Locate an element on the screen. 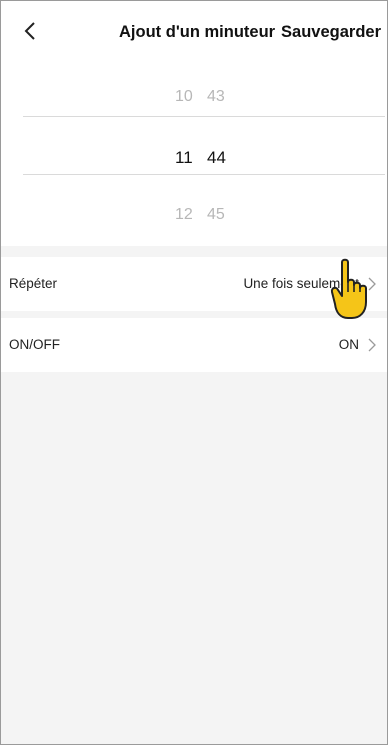 Image resolution: width=388 pixels, height=745 pixels. picker-row-above: 10 43 is located at coordinates (194, 100).